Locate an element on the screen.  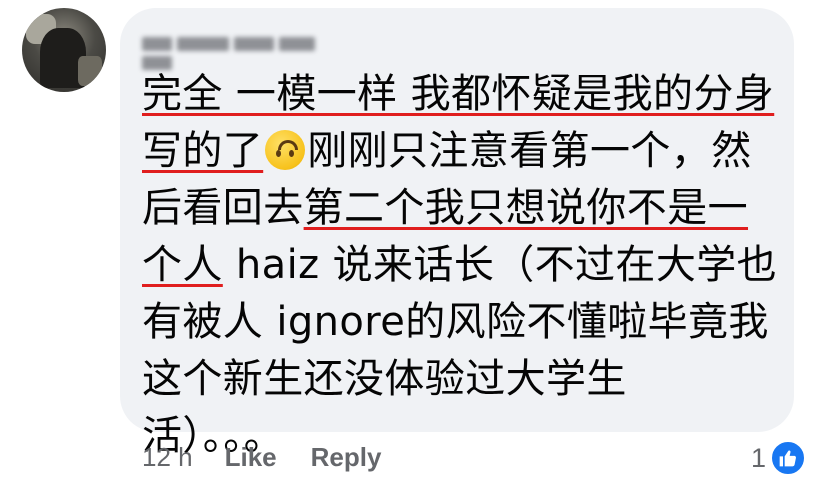
comment-line: 有被人 ignore的风险不懂啦毕竟我 is located at coordinates (462, 322).